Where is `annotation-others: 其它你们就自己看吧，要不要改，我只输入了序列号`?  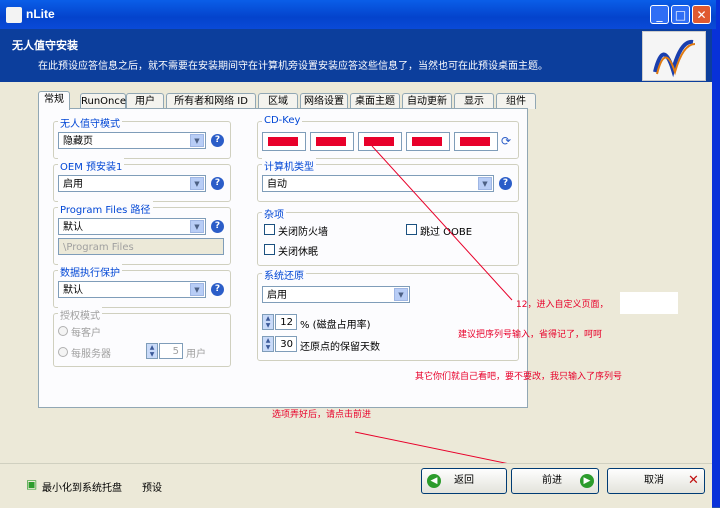
annotation-others: 其它你们就自己看吧，要不要改，我只输入了序列号 is located at coordinates (519, 377).